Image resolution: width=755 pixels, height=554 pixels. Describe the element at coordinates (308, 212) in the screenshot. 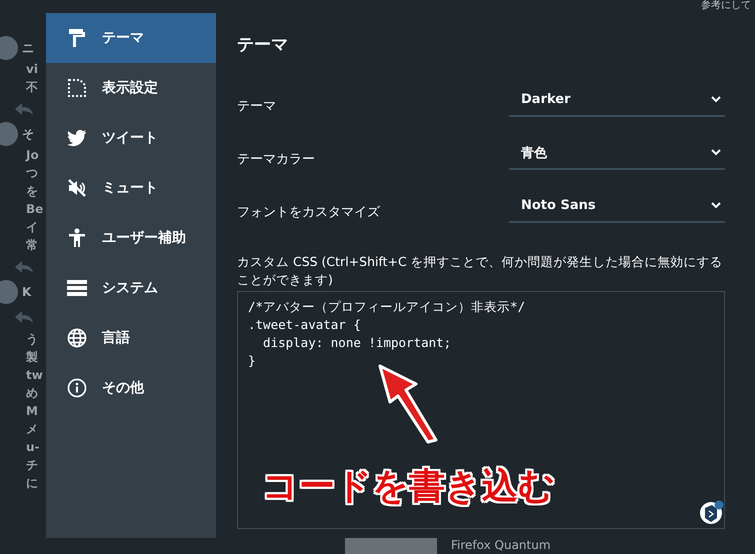

I see `field-label: フォントをカスタマイズ` at that location.